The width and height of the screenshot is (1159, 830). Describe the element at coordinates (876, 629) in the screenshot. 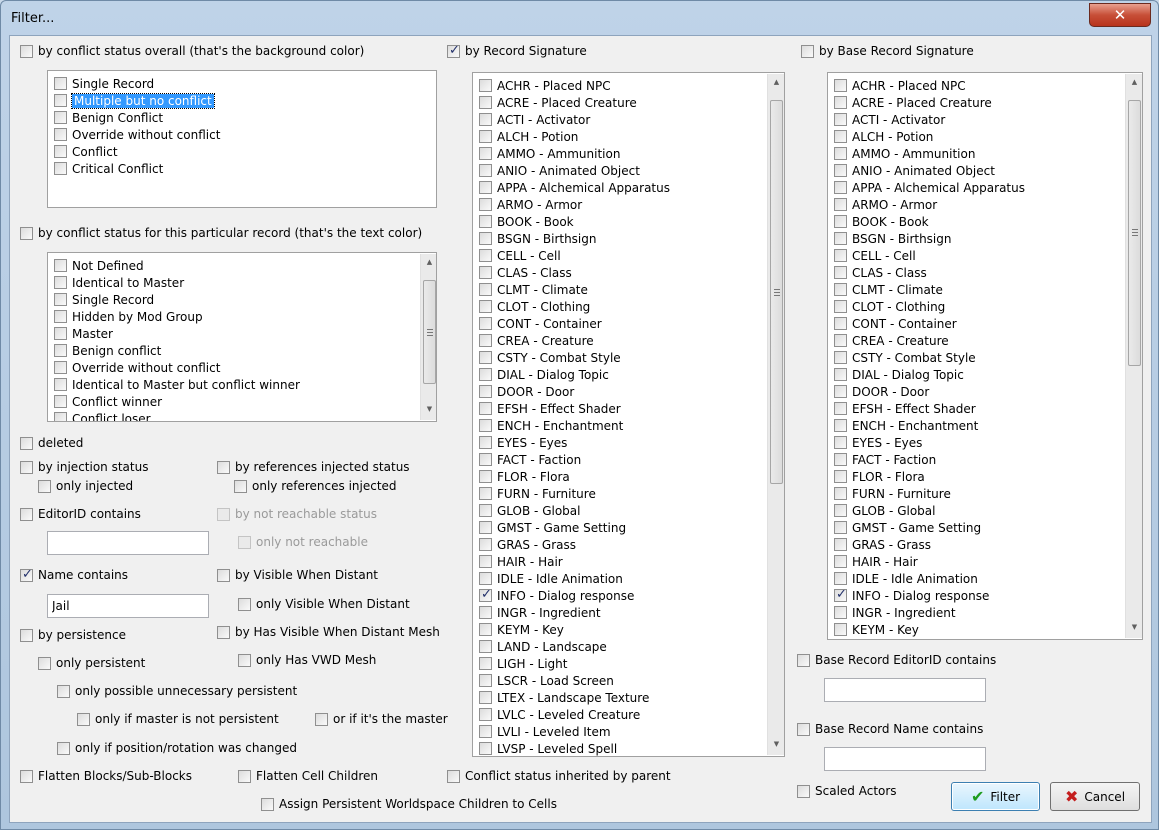

I see `list-item: KEYM - Key` at that location.